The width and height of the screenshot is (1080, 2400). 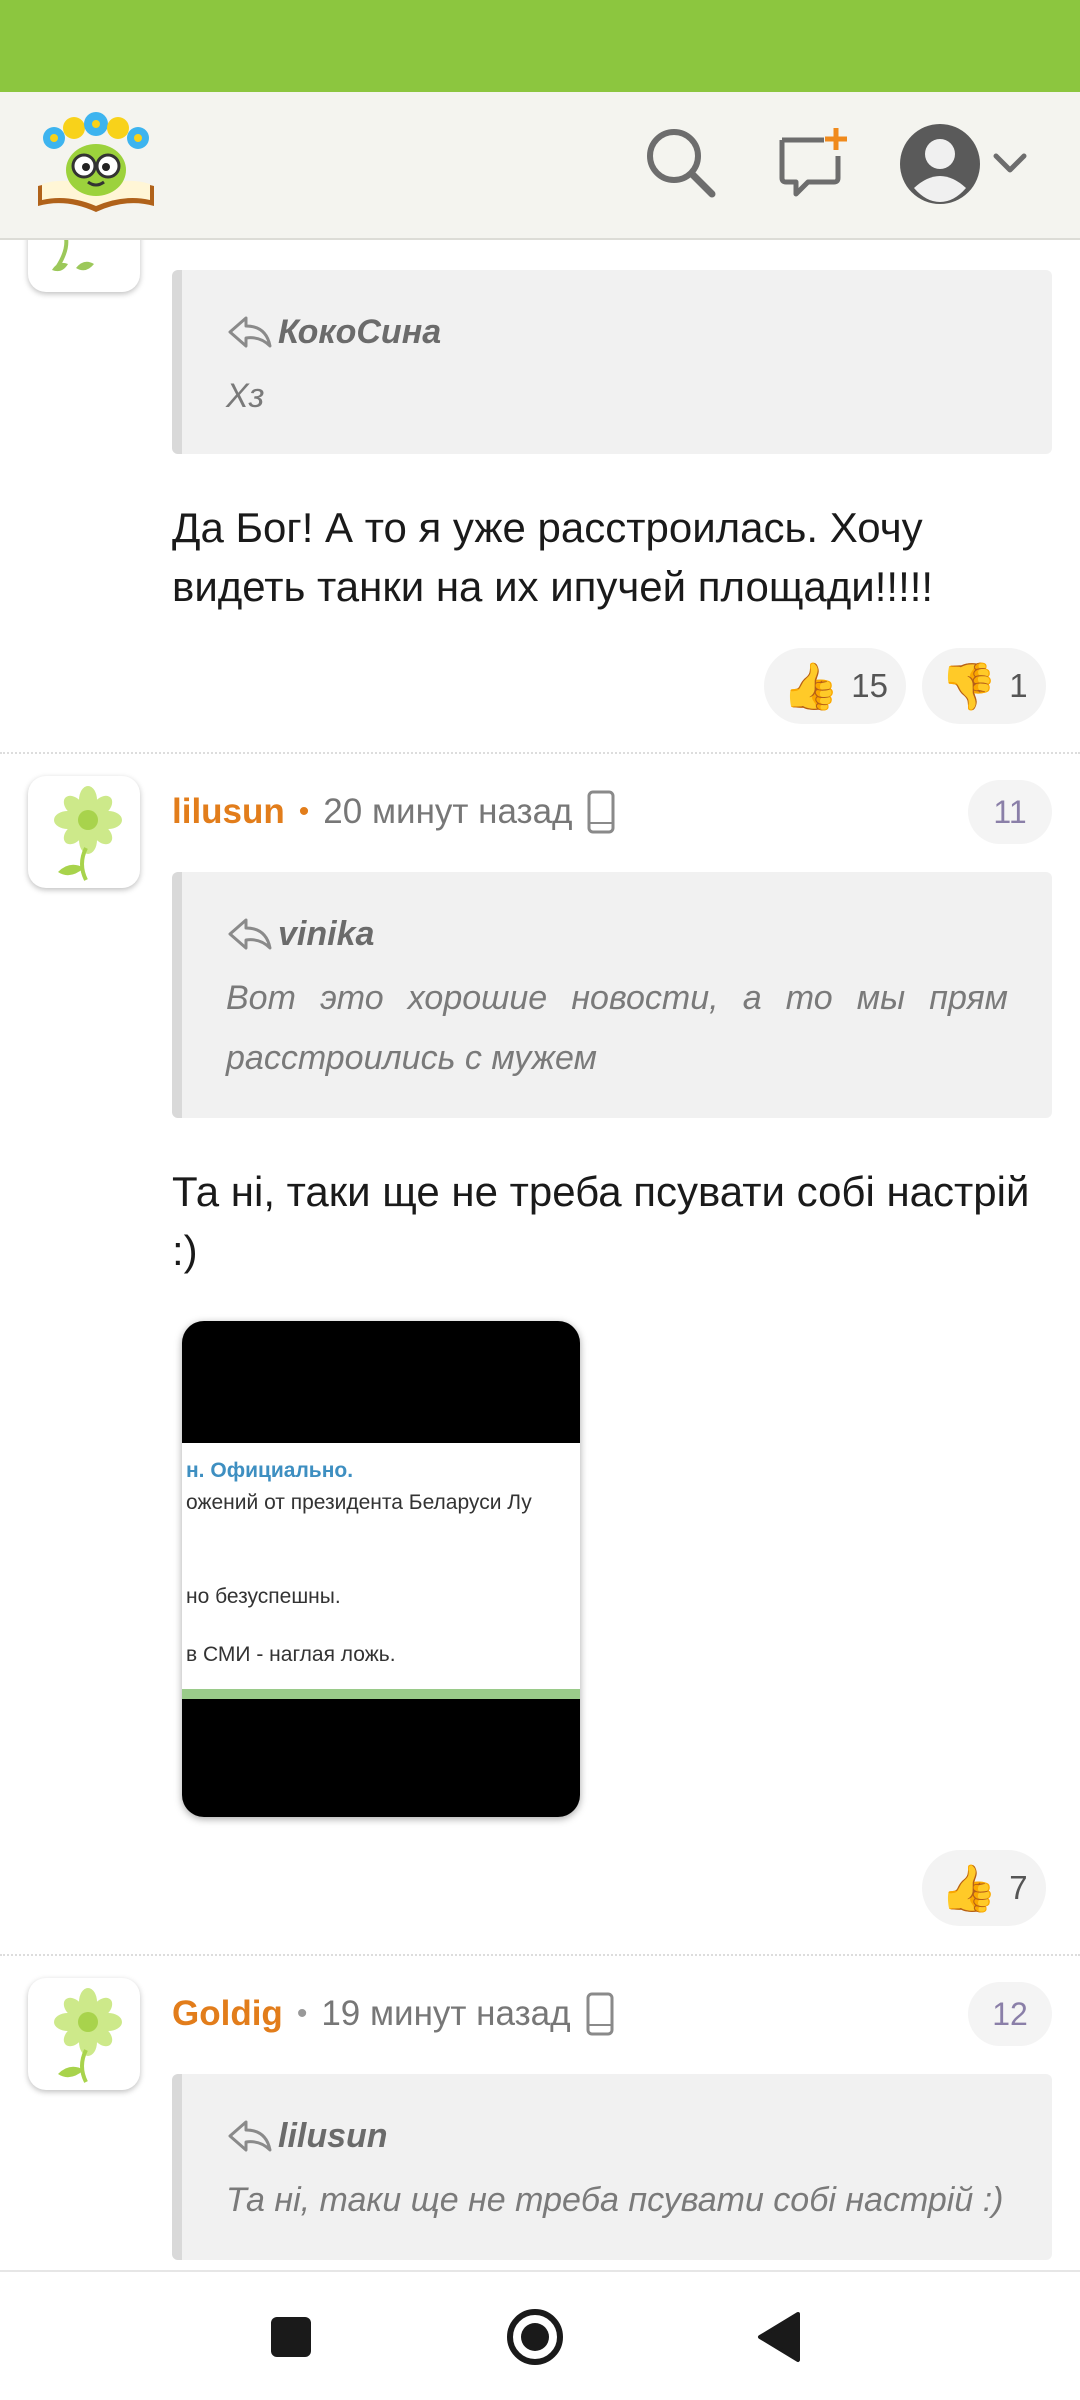 I want to click on attachment-line: ожений от президента Беларуси Лу, so click(x=359, y=1502).